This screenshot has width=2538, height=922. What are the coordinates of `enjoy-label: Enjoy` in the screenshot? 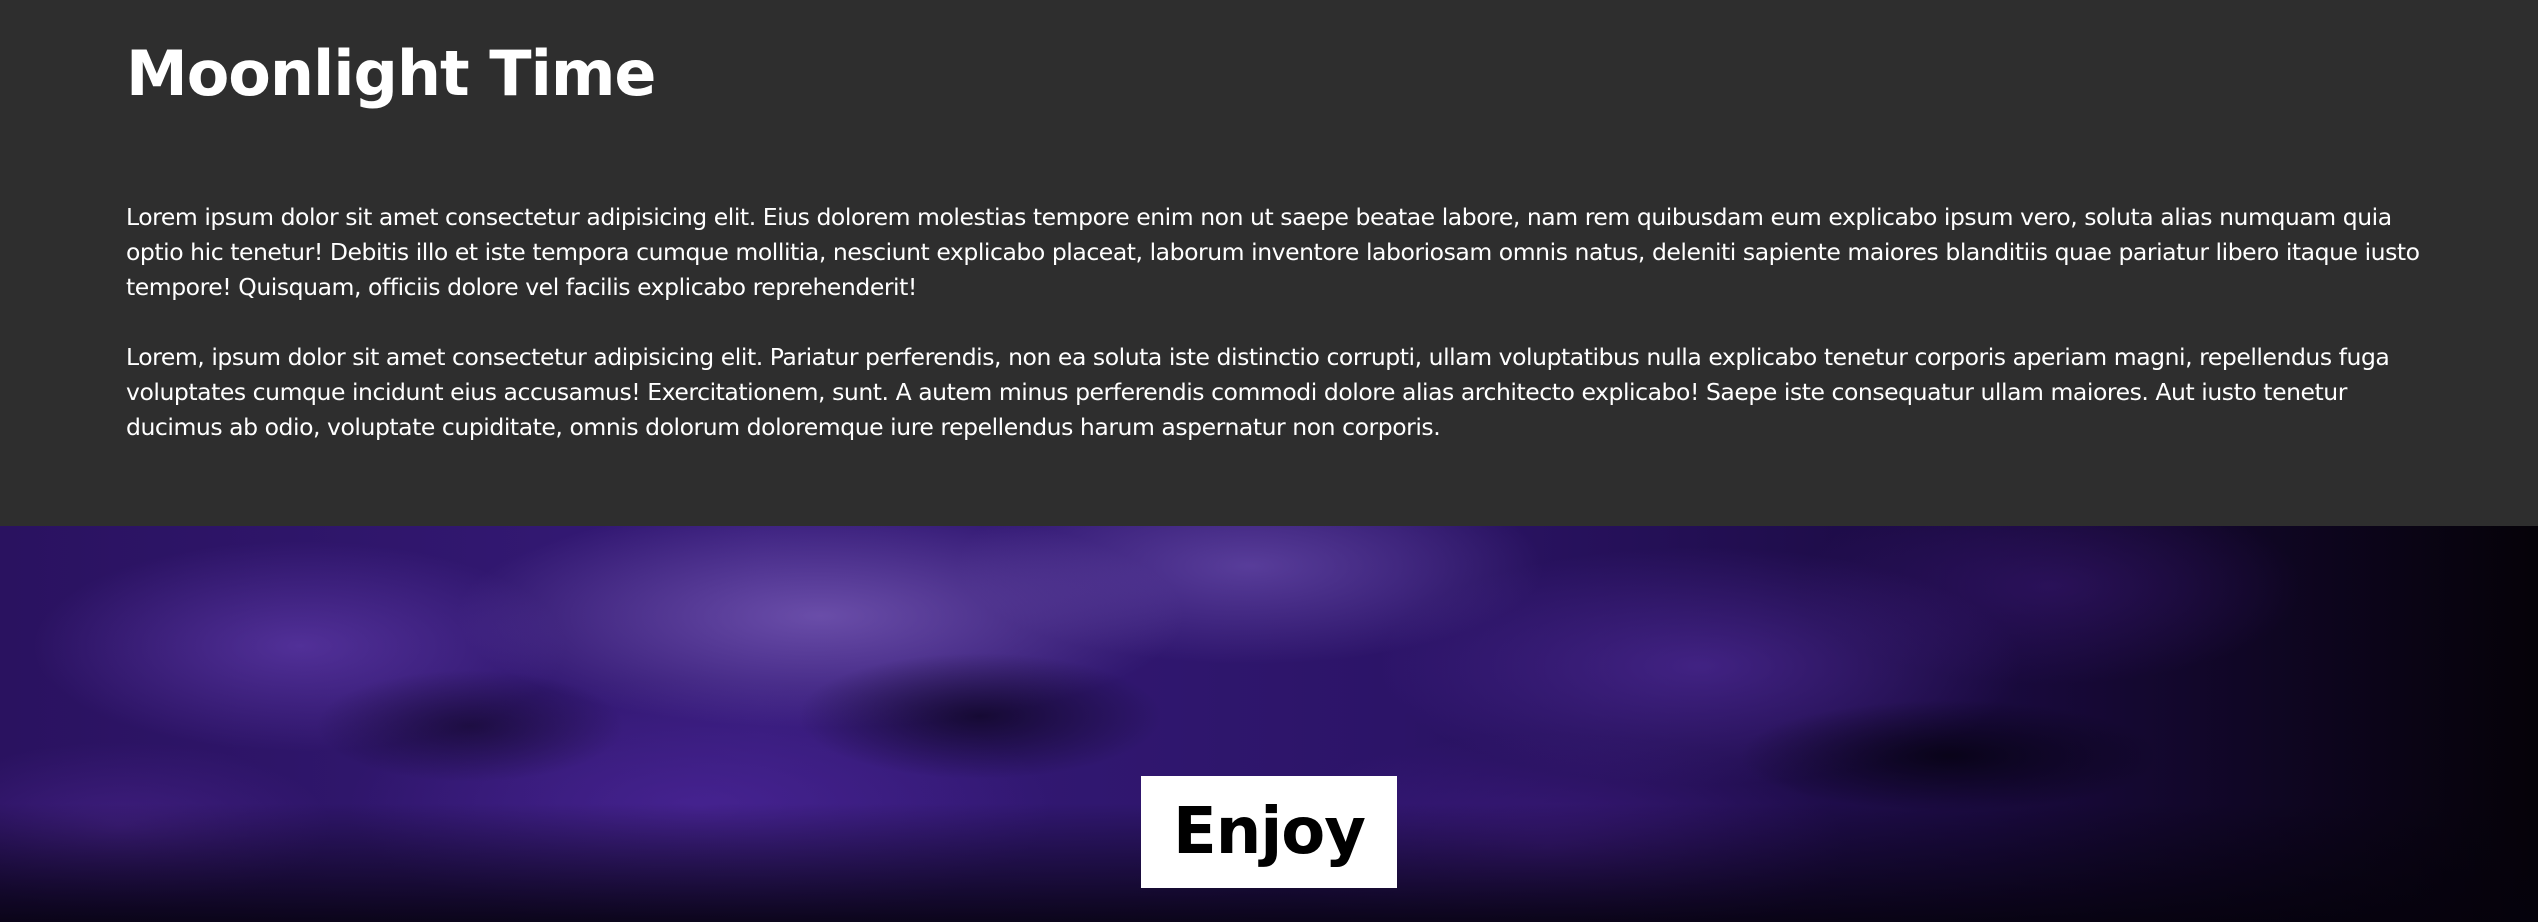 It's located at (1269, 832).